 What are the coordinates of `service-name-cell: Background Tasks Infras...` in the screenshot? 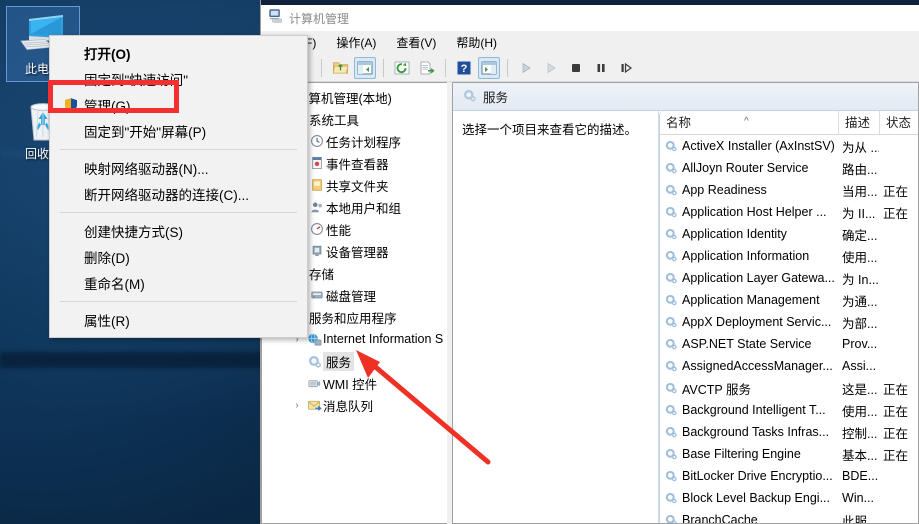 It's located at (749, 432).